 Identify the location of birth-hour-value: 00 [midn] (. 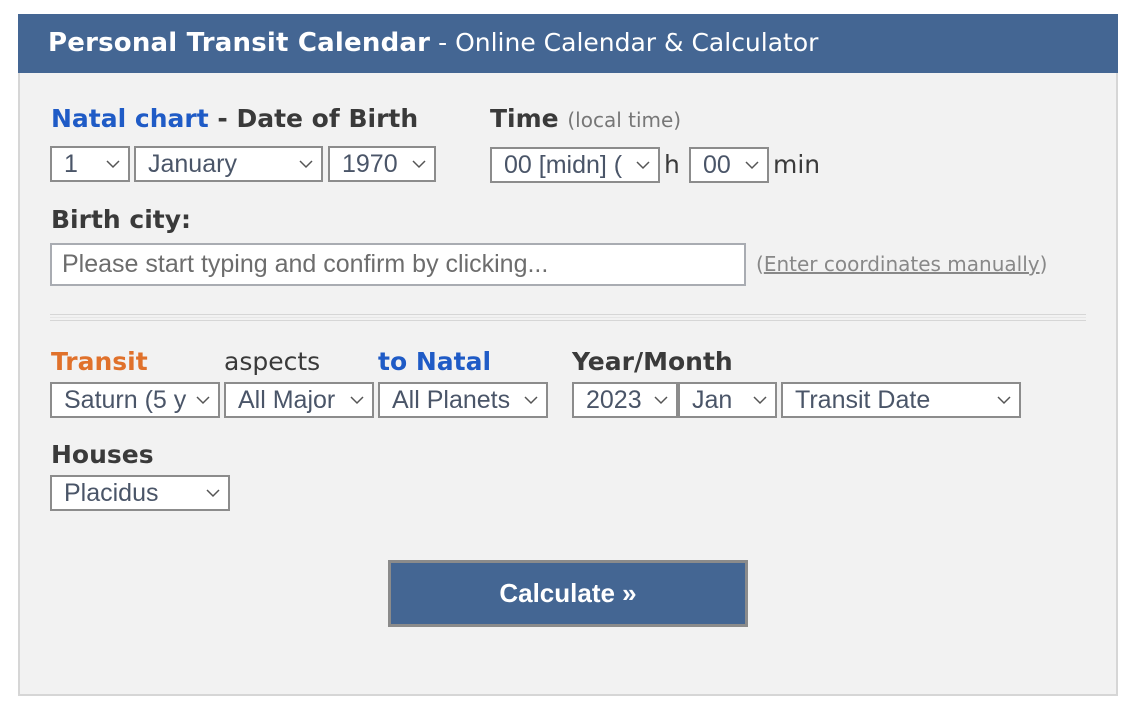
(563, 165).